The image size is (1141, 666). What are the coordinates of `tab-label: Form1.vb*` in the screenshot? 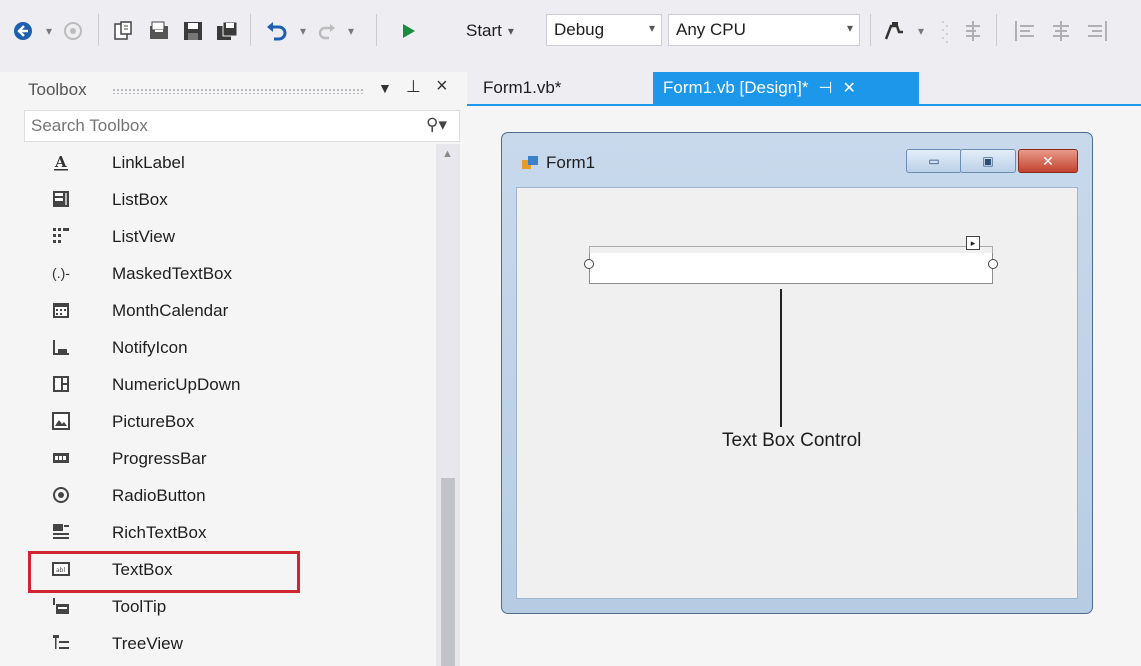 It's located at (522, 87).